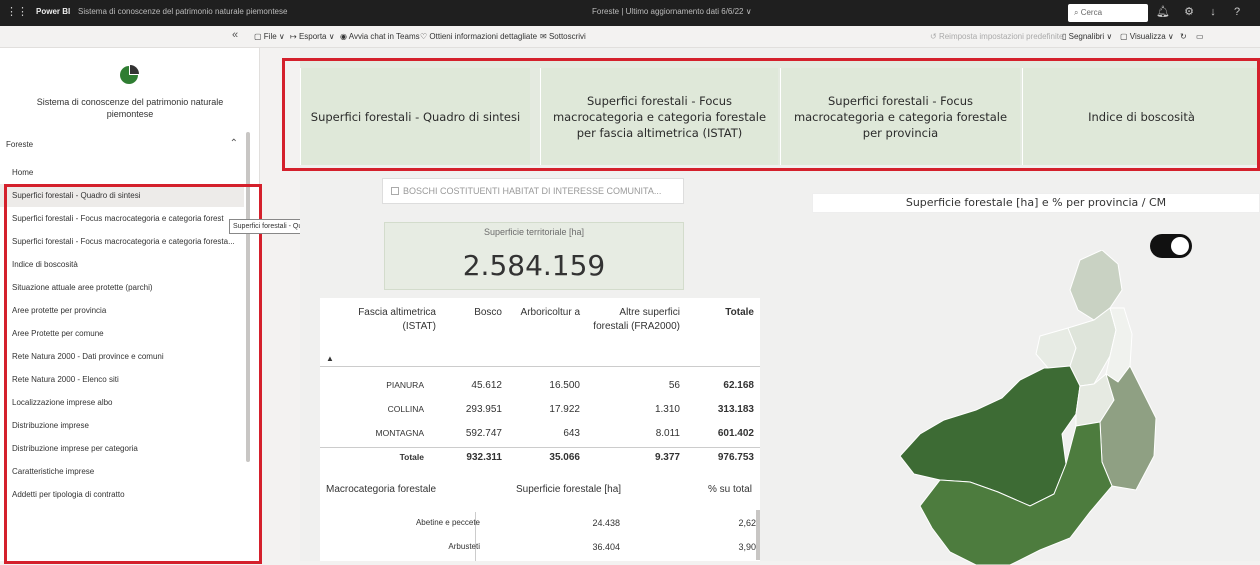 The image size is (1260, 565). I want to click on col-header-arboricoltura: Arboricoltur a, so click(545, 313).